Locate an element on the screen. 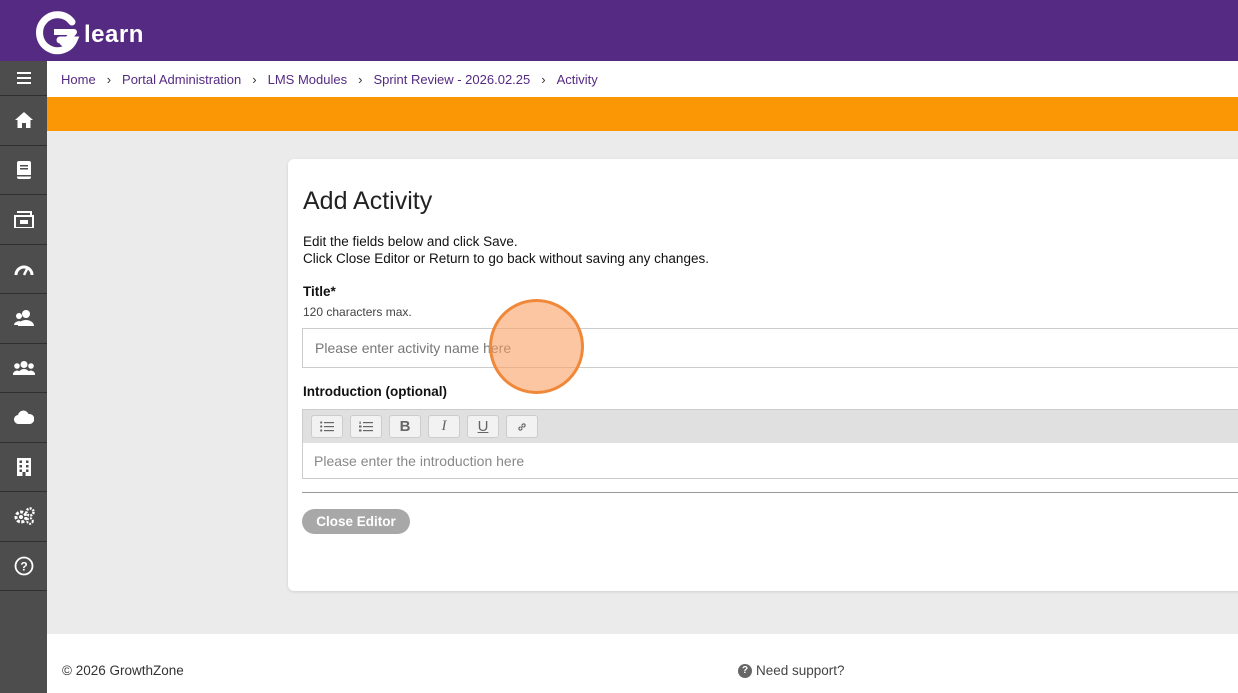  title-hint: 120 characters max. is located at coordinates (357, 312).